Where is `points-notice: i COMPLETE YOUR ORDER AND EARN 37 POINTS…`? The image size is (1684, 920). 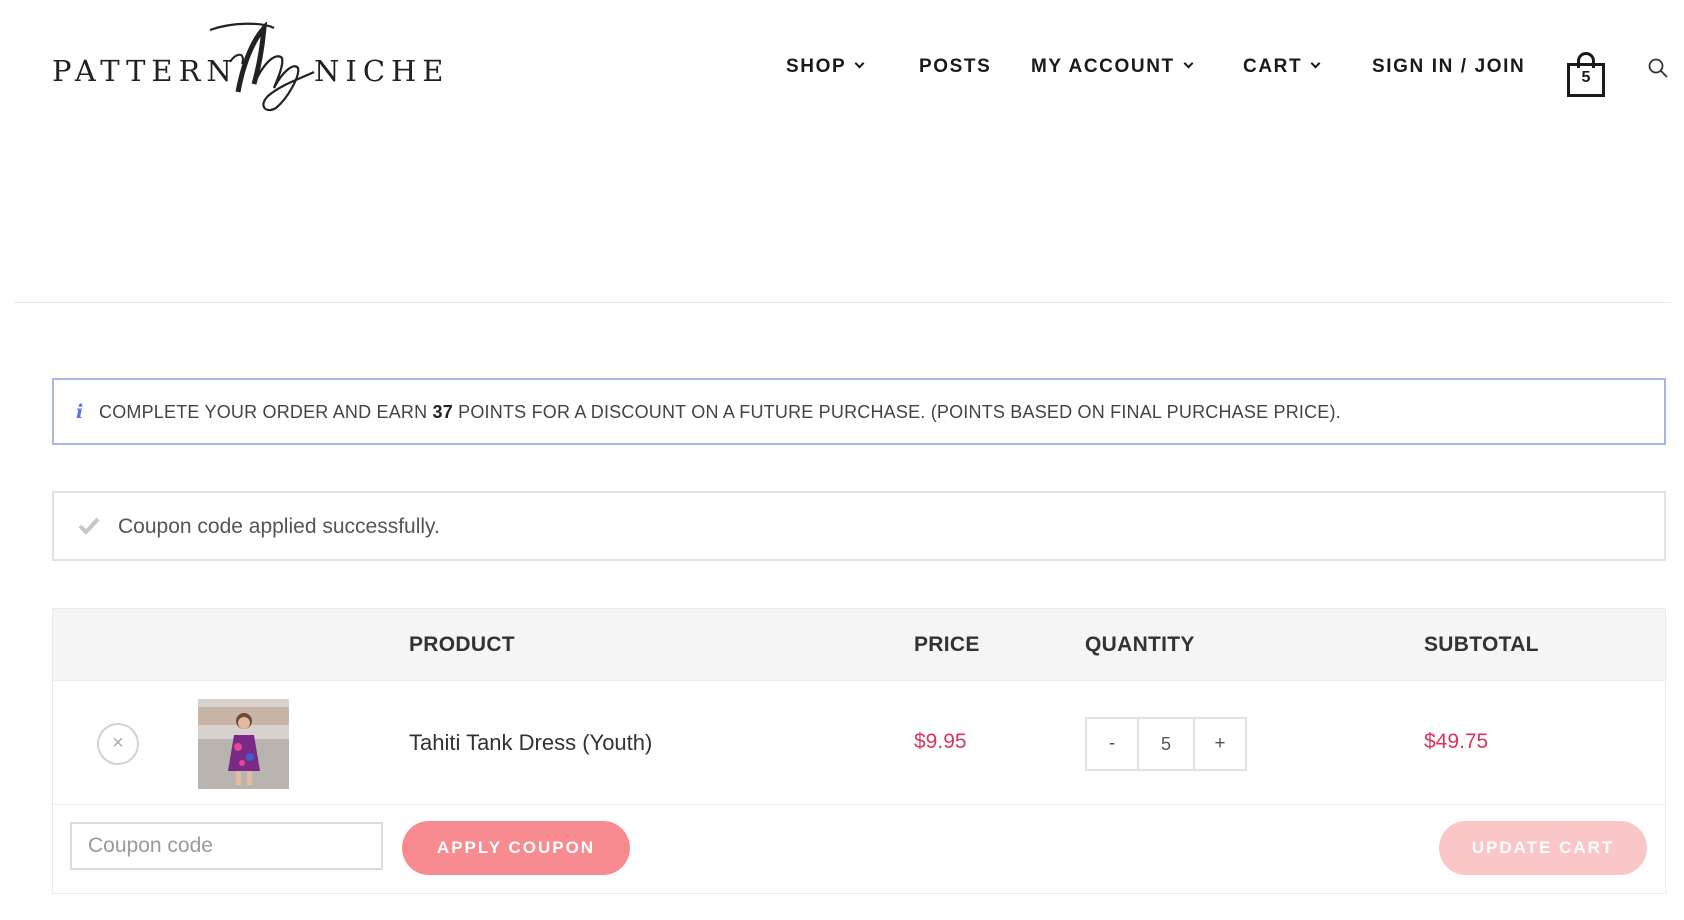 points-notice: i COMPLETE YOUR ORDER AND EARN 37 POINTS… is located at coordinates (859, 411).